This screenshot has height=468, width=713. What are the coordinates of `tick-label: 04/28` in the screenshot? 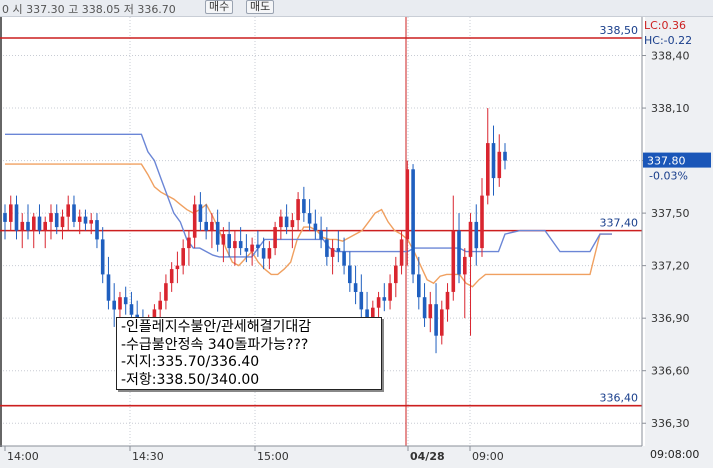 It's located at (427, 456).